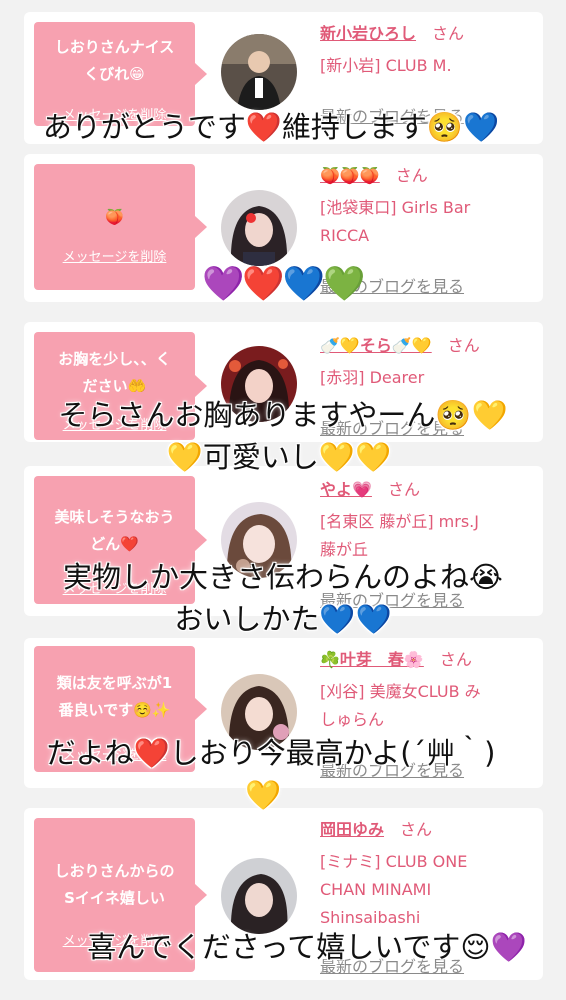 The height and width of the screenshot is (1000, 566). Describe the element at coordinates (368, 33) in the screenshot. I see `user-name-link: 新小岩ひろし` at that location.